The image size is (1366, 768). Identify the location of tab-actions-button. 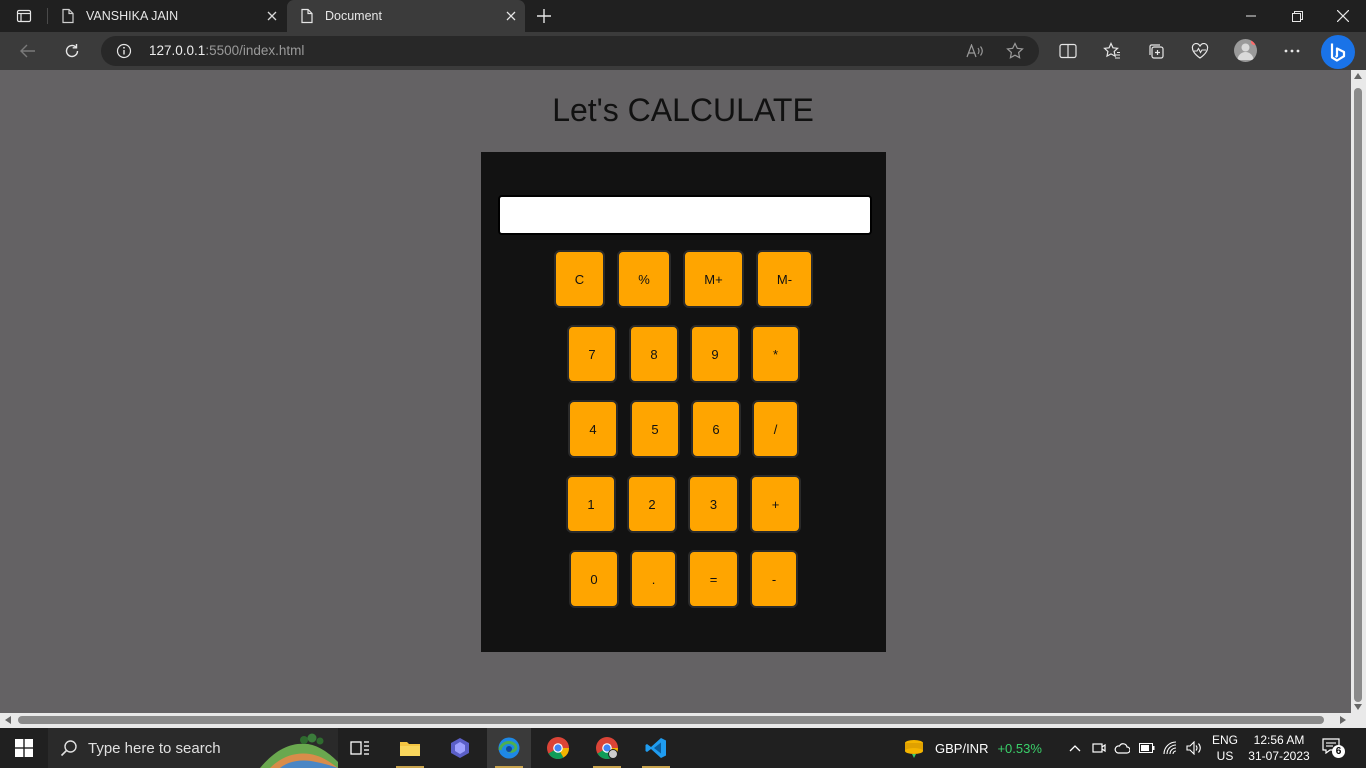
(24, 16).